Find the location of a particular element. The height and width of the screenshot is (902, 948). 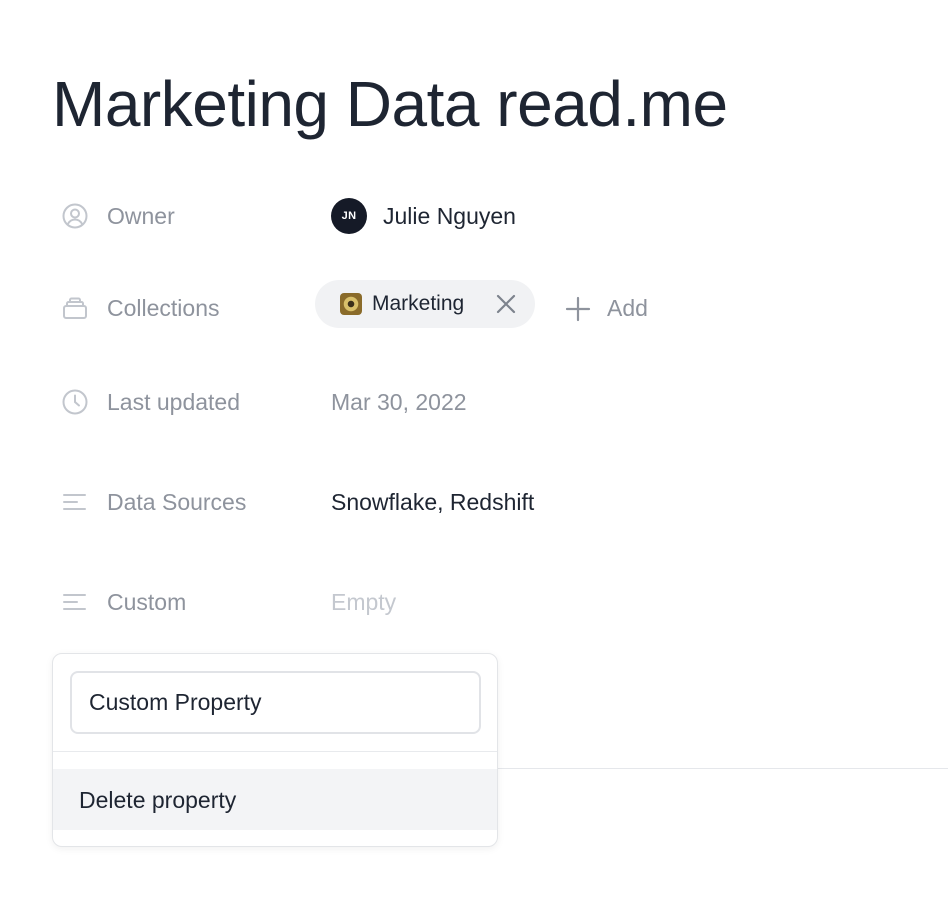

property-name-input is located at coordinates (275, 702).